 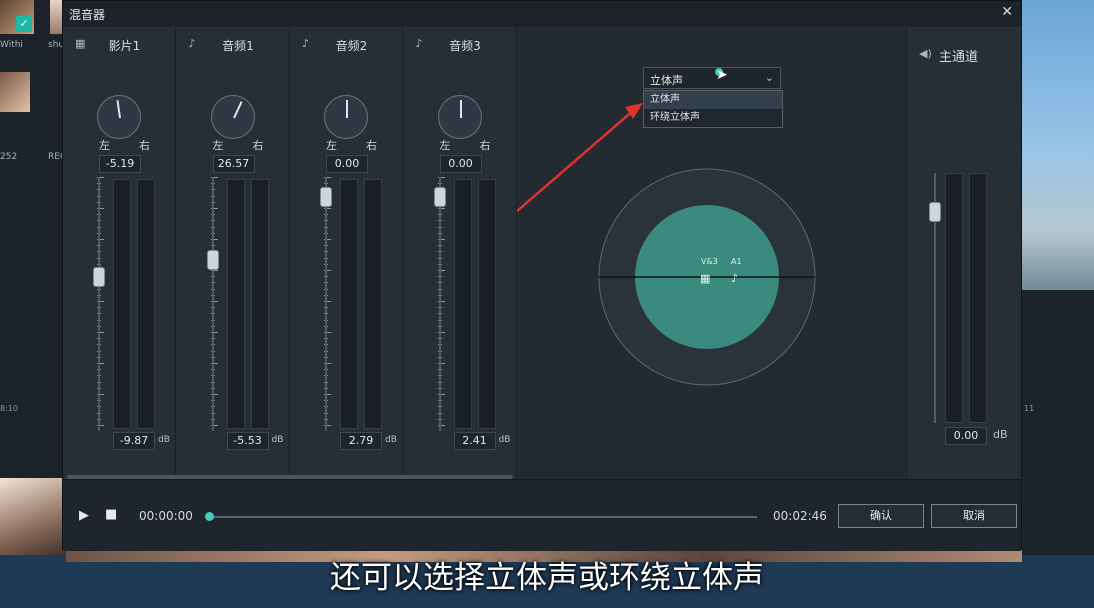 What do you see at coordinates (1000, 434) in the screenshot?
I see `master-db-unit: dB` at bounding box center [1000, 434].